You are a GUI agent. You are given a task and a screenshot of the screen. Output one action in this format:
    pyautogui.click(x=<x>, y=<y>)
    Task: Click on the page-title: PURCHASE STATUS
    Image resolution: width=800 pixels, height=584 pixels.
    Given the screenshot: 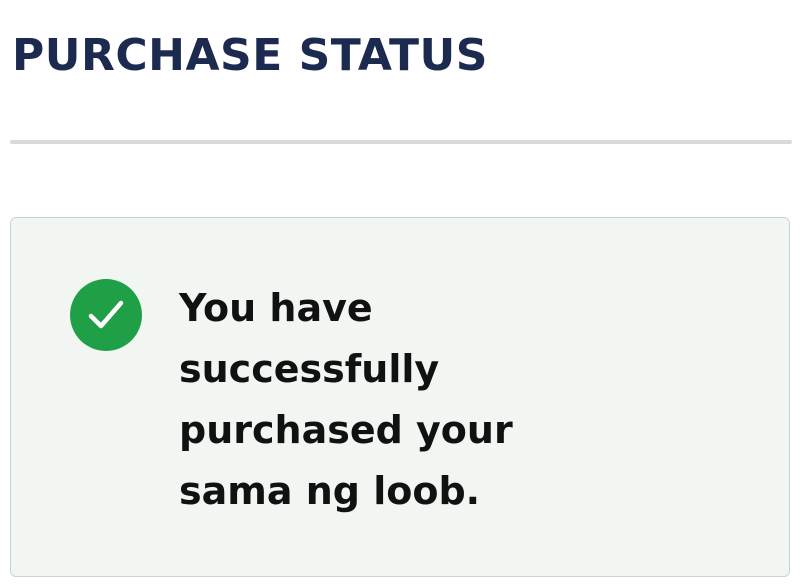 What is the action you would take?
    pyautogui.click(x=250, y=55)
    